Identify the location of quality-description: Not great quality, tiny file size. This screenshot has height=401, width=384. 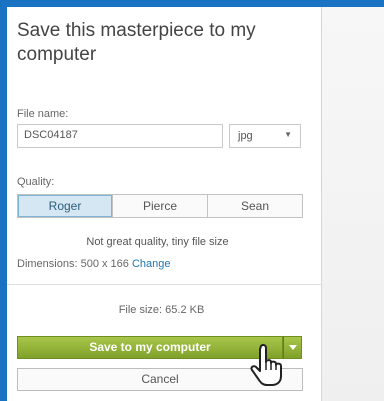
(157, 242).